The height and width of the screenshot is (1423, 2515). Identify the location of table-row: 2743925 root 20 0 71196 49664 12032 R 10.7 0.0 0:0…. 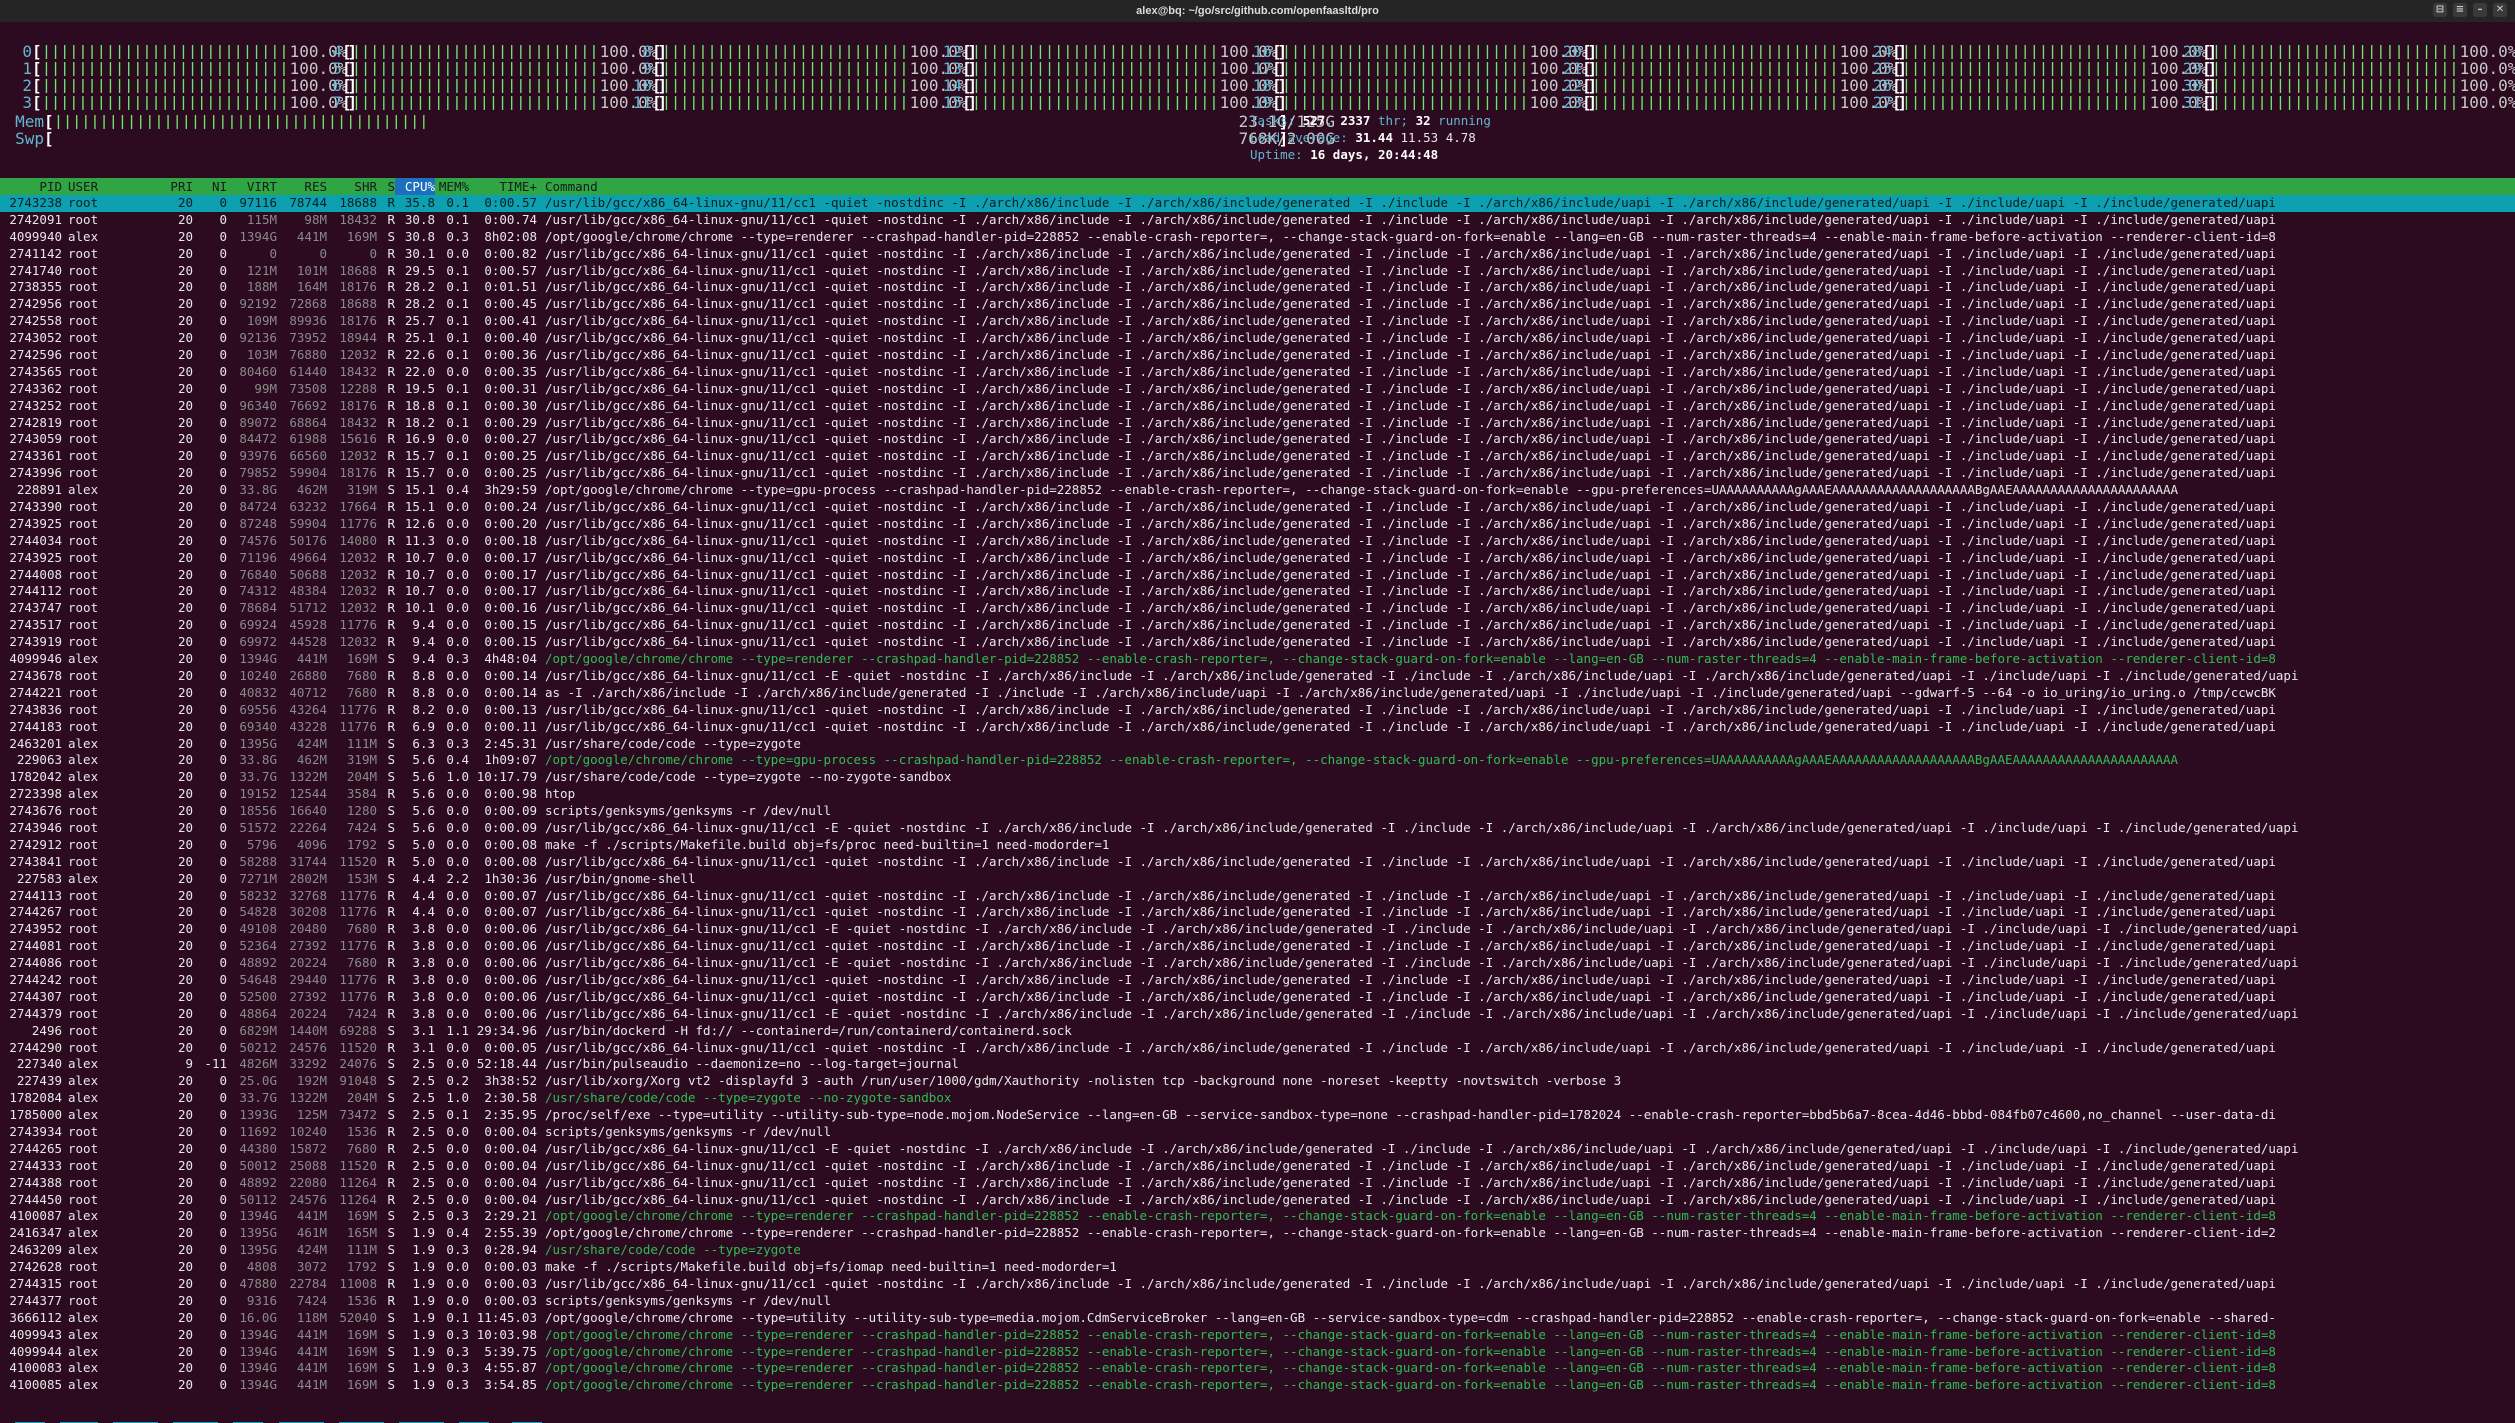
(1257, 558).